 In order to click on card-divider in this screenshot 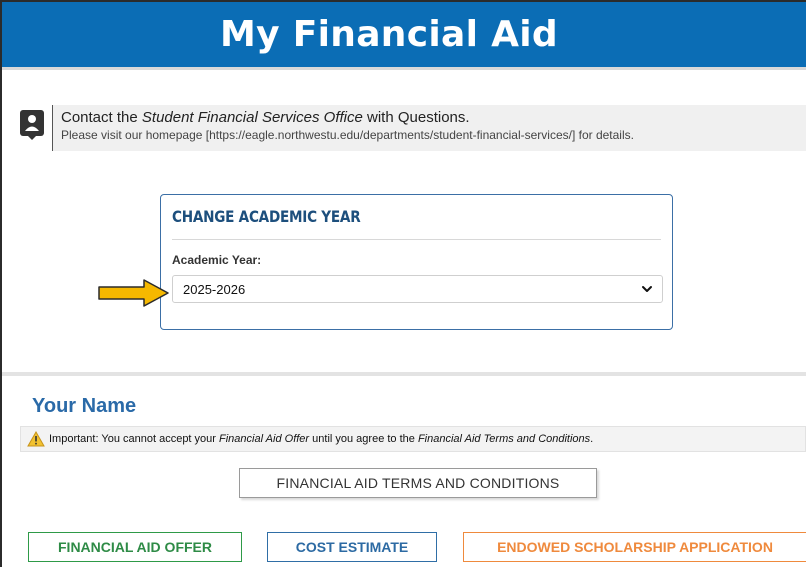, I will do `click(416, 239)`.